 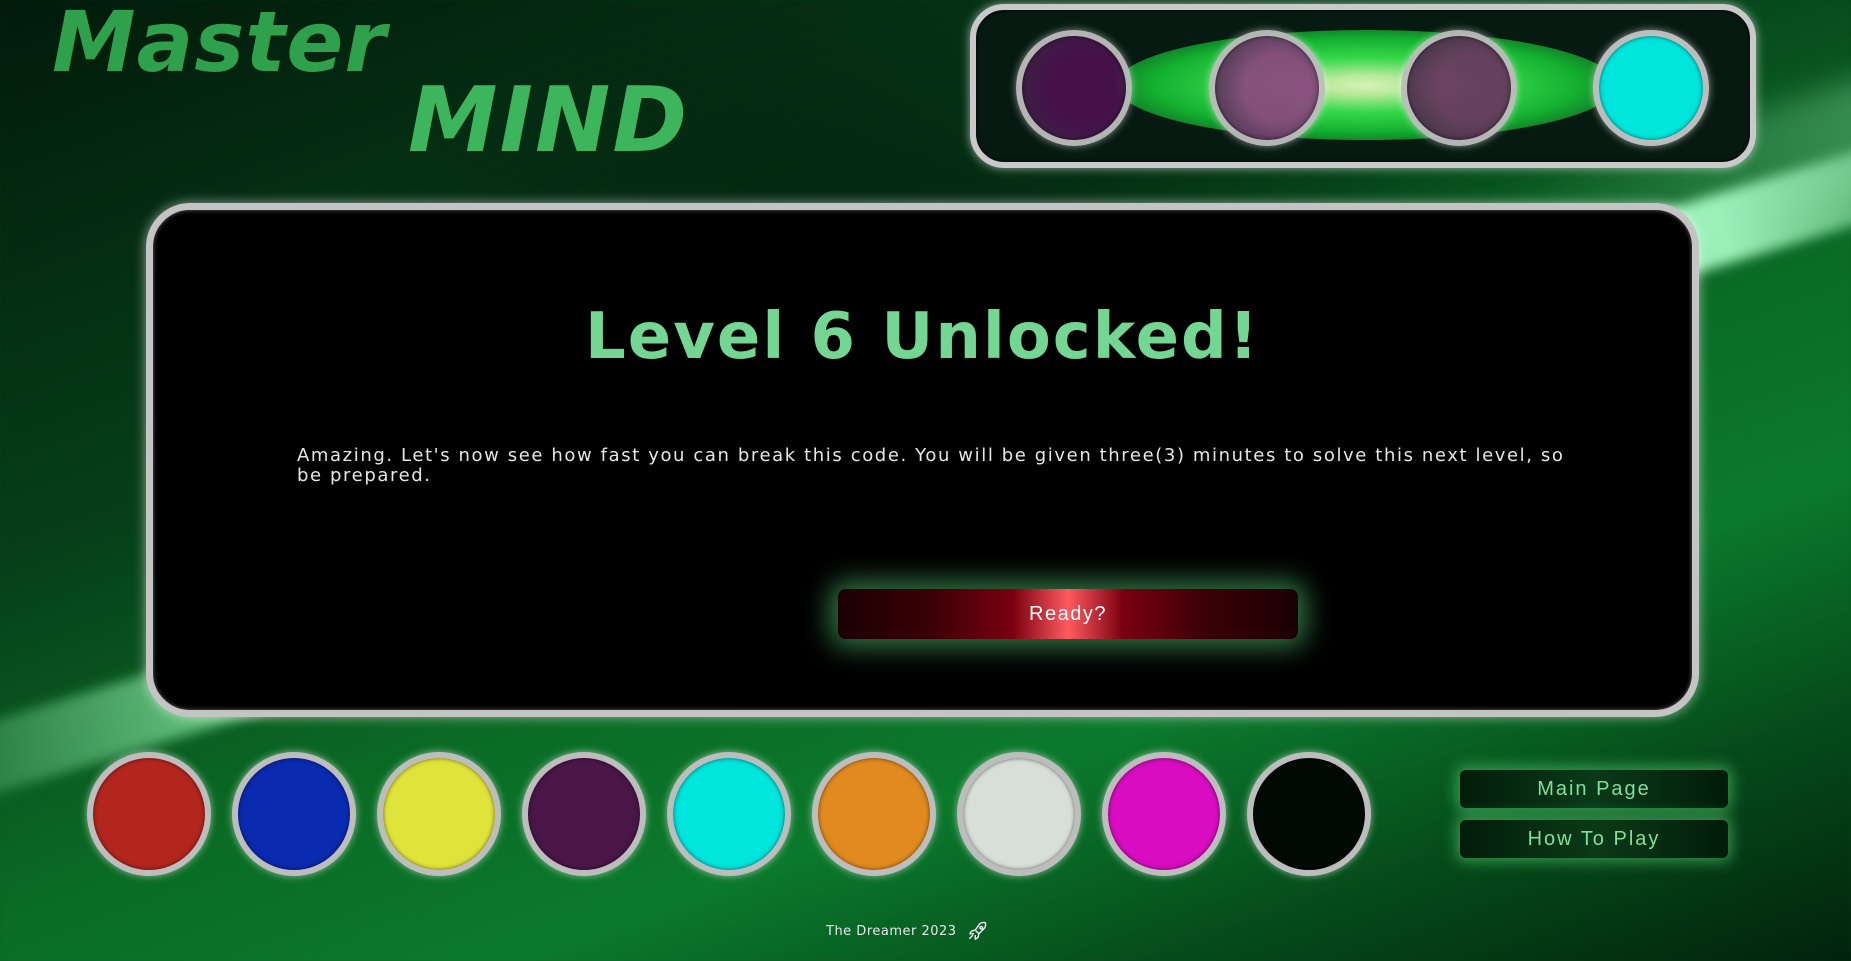 What do you see at coordinates (1594, 789) in the screenshot?
I see `main-page-button: Main Page` at bounding box center [1594, 789].